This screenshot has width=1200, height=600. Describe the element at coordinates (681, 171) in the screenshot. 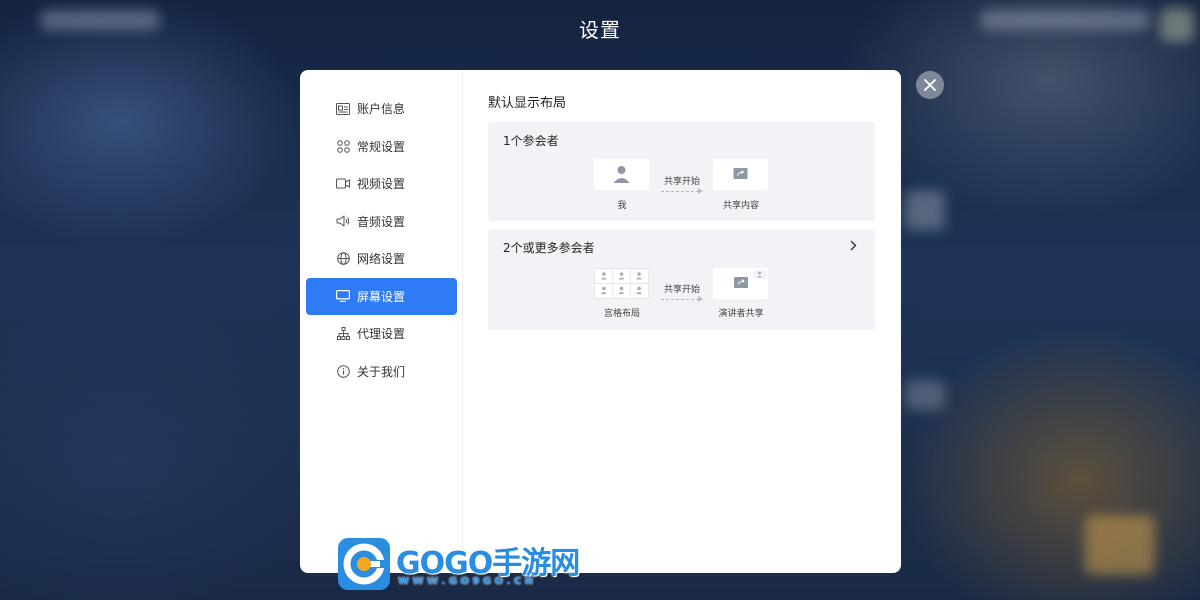

I see `layout-card-single: 1个参会者 共享开始 我 共享内容` at that location.